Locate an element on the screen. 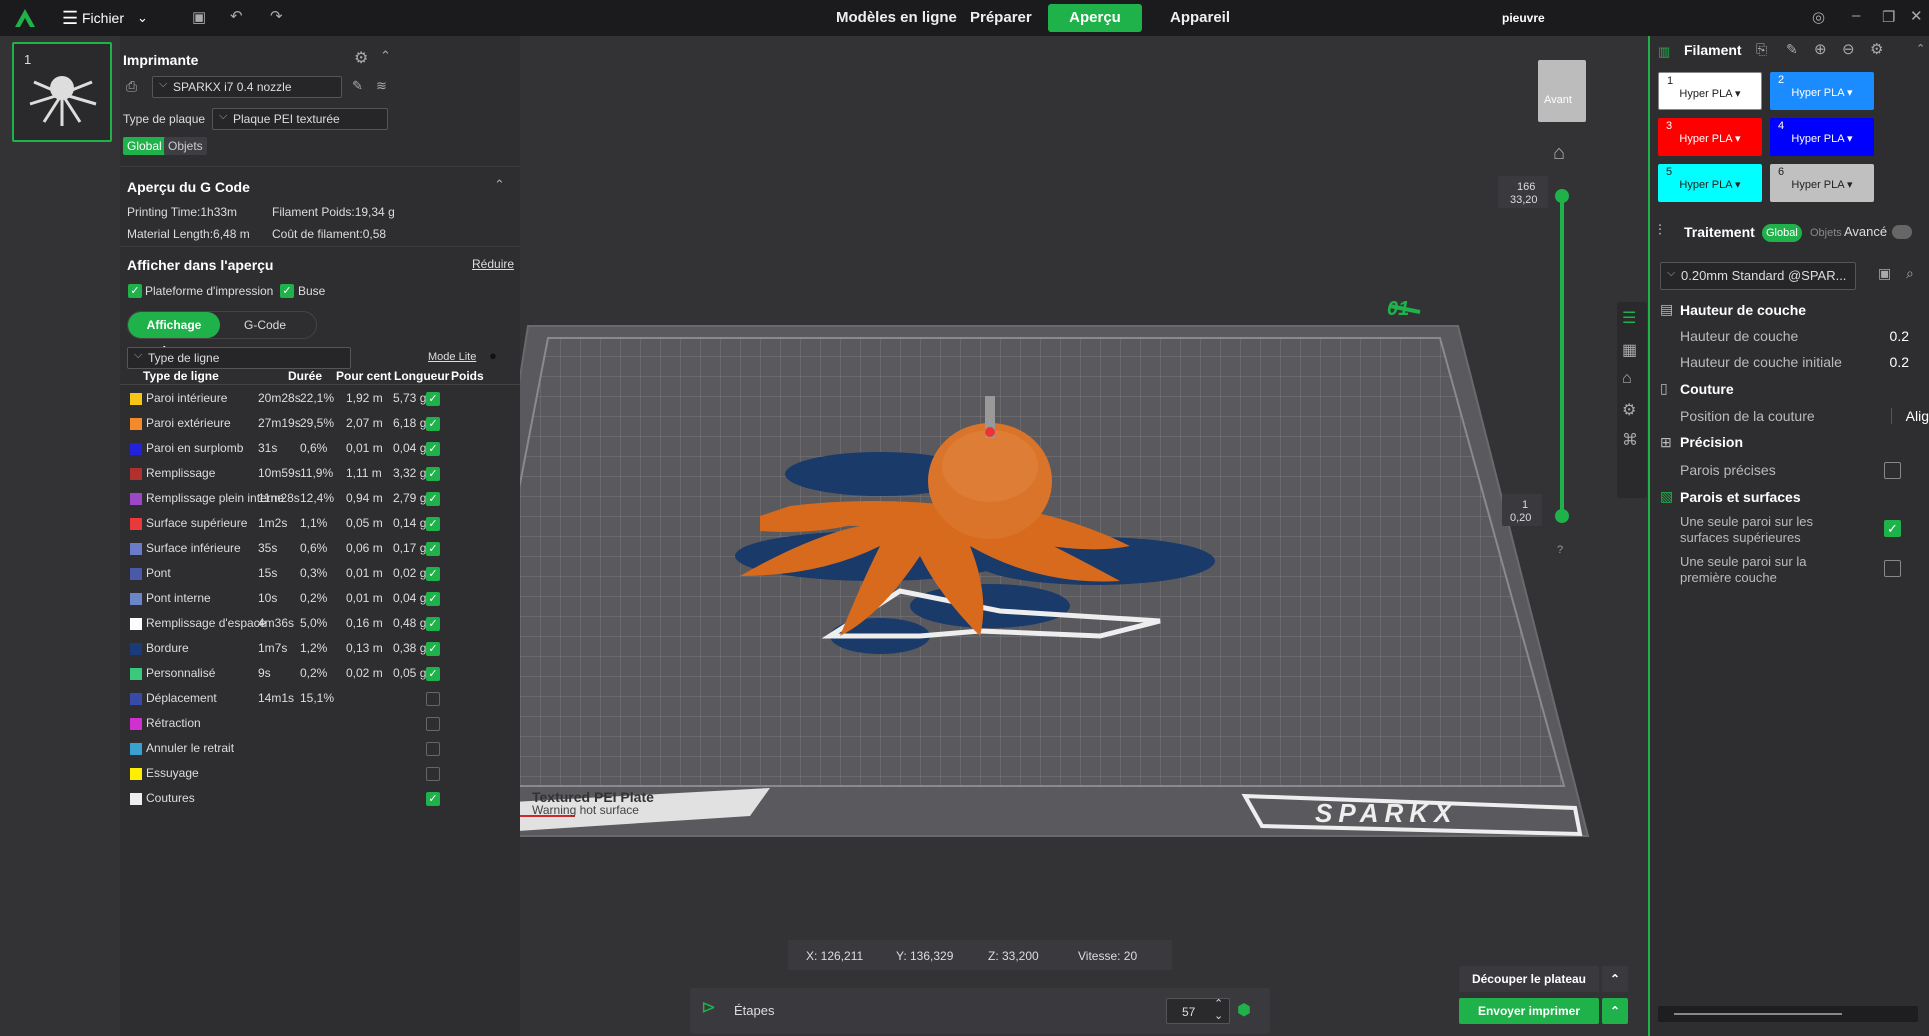 The image size is (1929, 1036). play-icon: ⊳ is located at coordinates (708, 1007).